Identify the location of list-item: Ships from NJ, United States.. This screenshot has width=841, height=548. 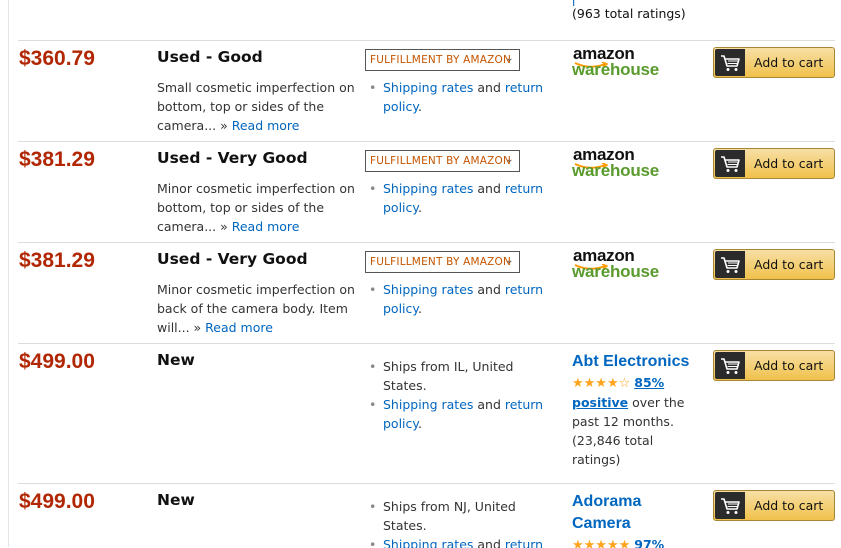
(460, 516).